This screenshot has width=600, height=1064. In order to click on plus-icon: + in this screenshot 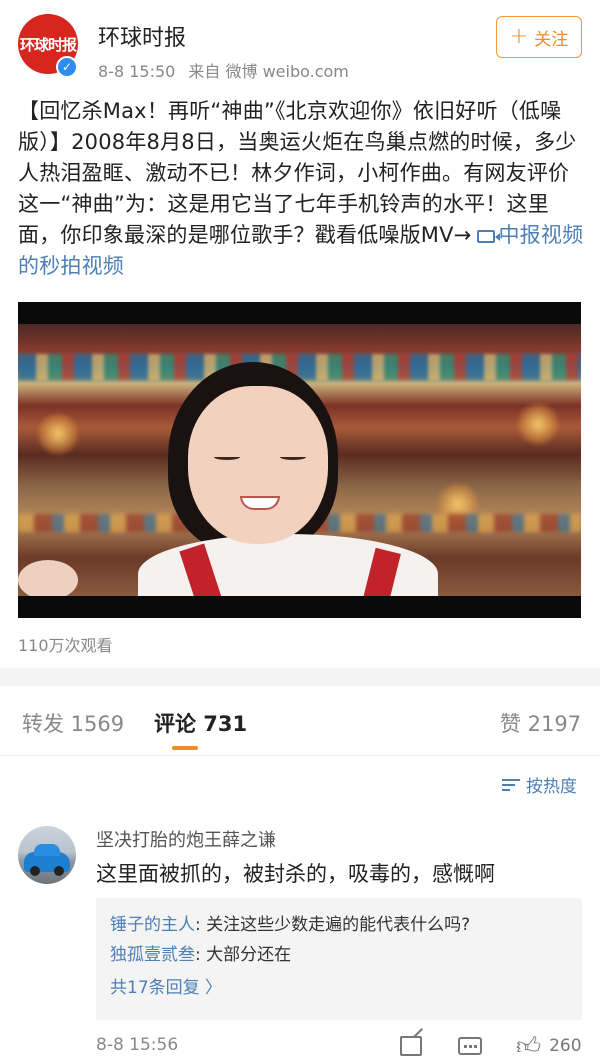, I will do `click(519, 36)`.